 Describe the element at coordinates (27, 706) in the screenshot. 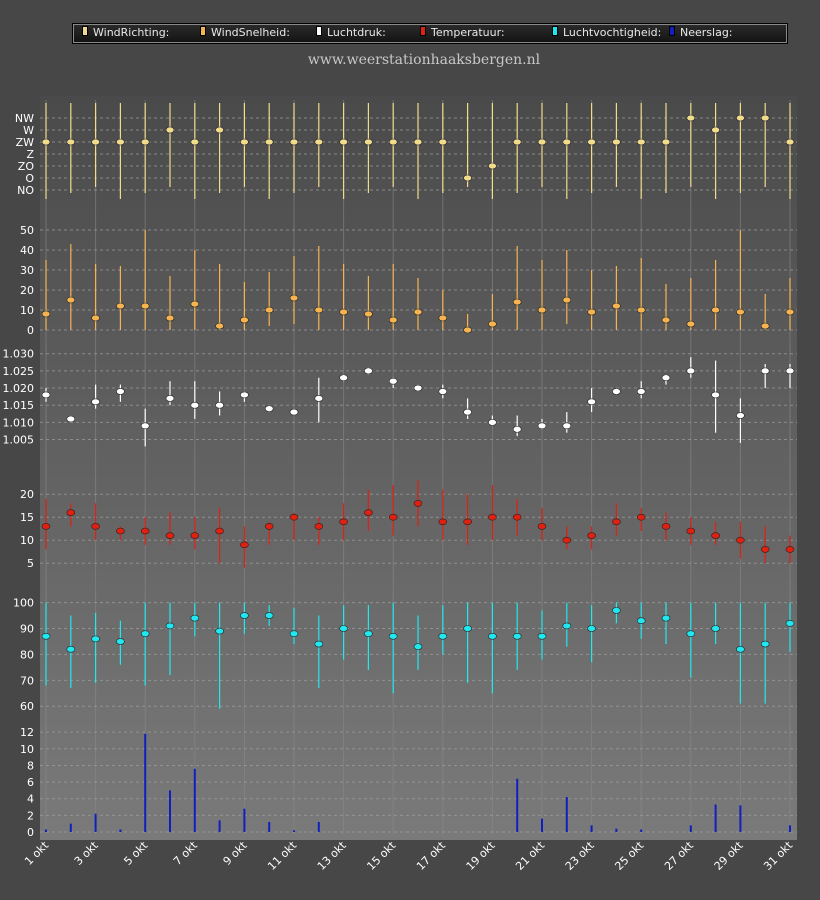

I see `y-tick-label-luchtvochtigheid: 60` at that location.